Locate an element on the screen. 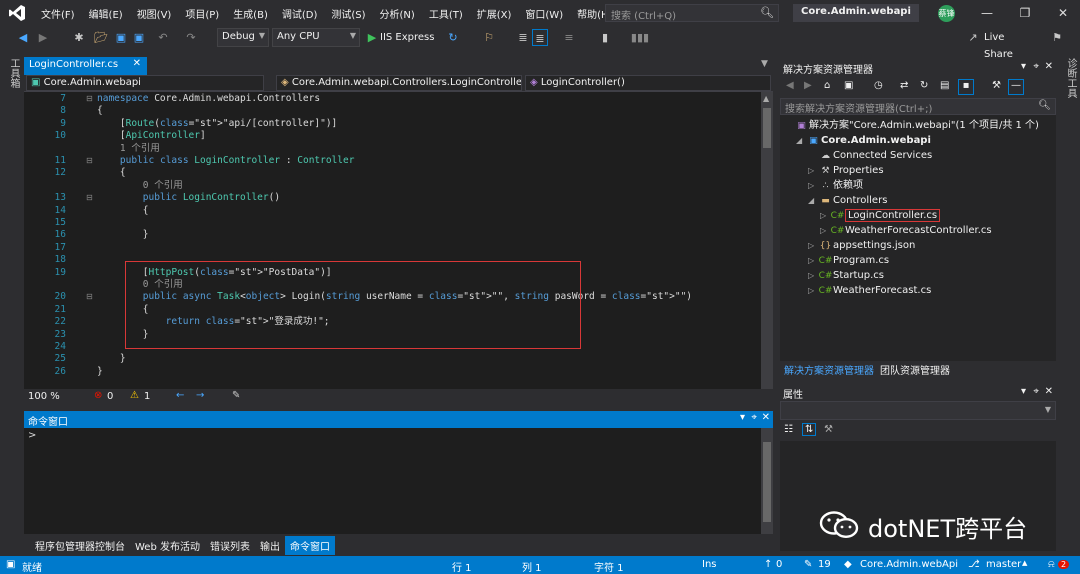 The width and height of the screenshot is (1080, 574). toolbox-tab: 工具箱 is located at coordinates (13, 73).